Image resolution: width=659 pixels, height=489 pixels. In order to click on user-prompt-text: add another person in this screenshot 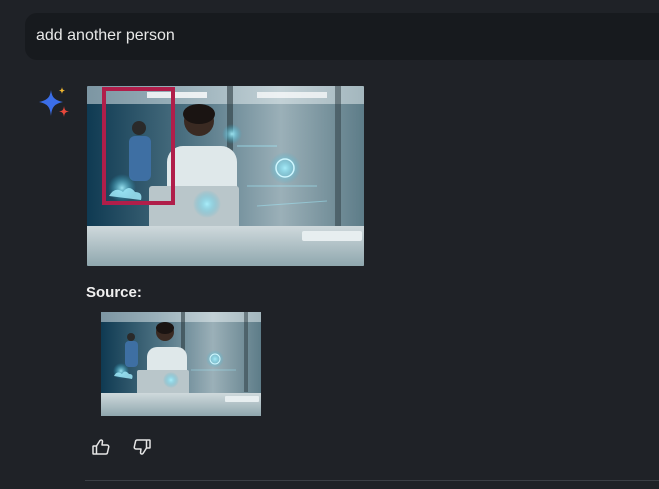, I will do `click(105, 35)`.